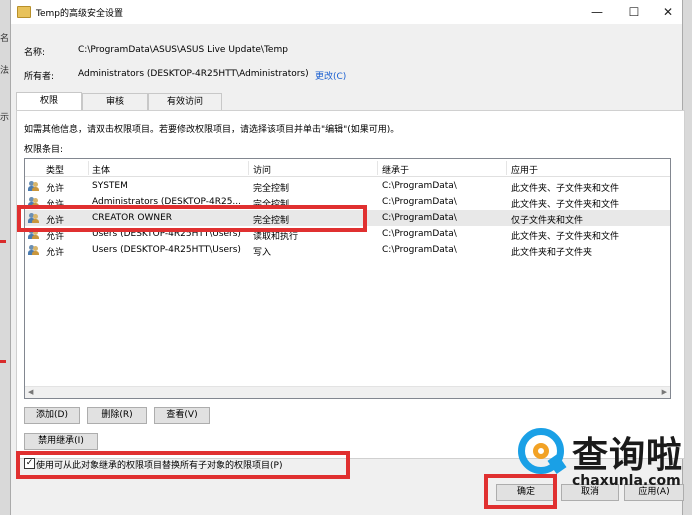  What do you see at coordinates (49, 101) in the screenshot?
I see `tab-permissions: 权限` at bounding box center [49, 101].